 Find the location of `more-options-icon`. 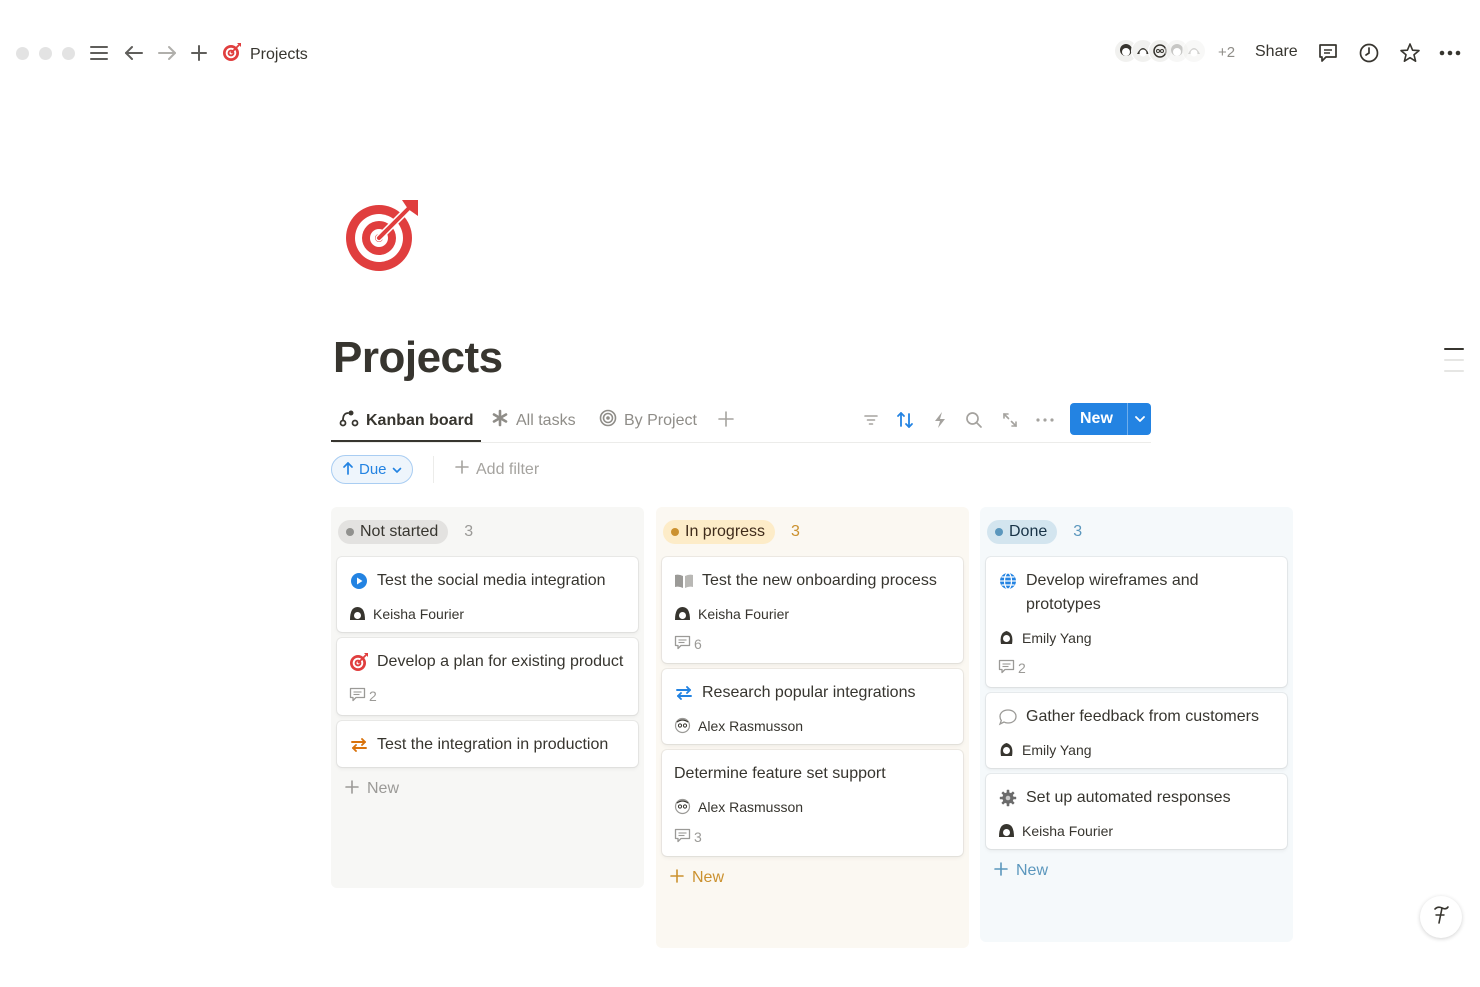

more-options-icon is located at coordinates (1450, 53).